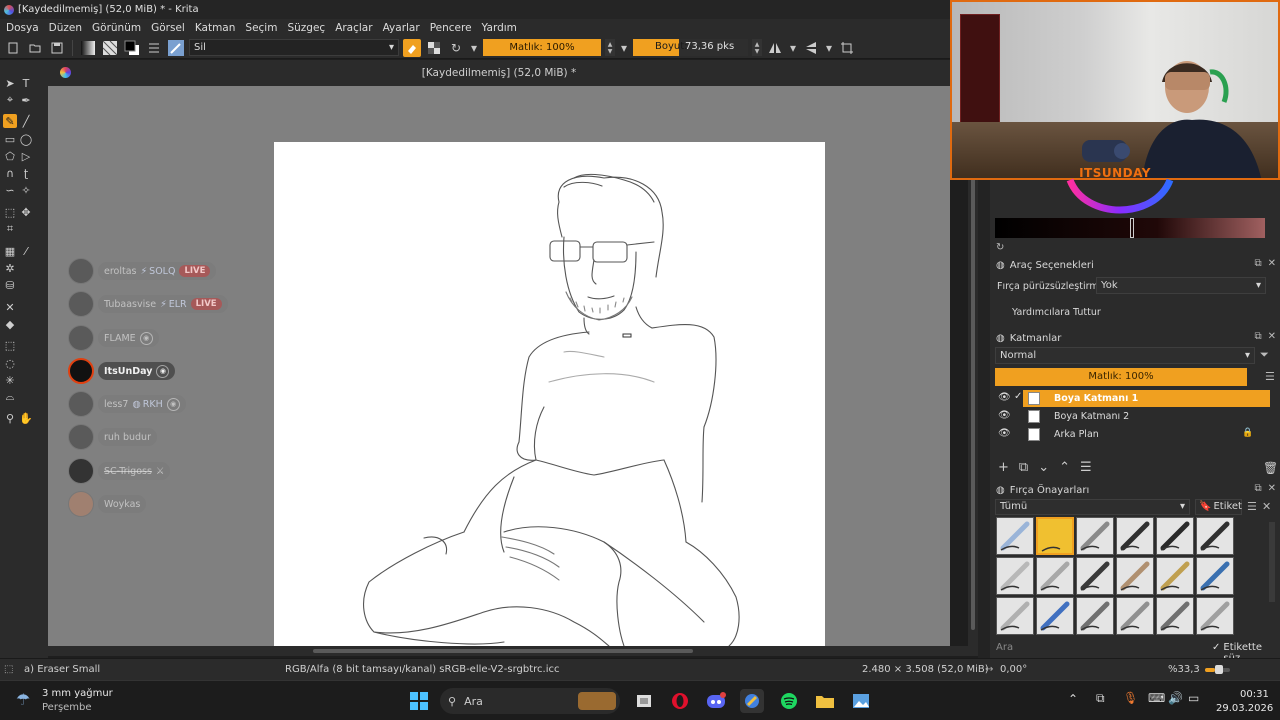 The image size is (1280, 720). What do you see at coordinates (10, 363) in the screenshot?
I see `ellipse-select-icon: ◌` at bounding box center [10, 363].